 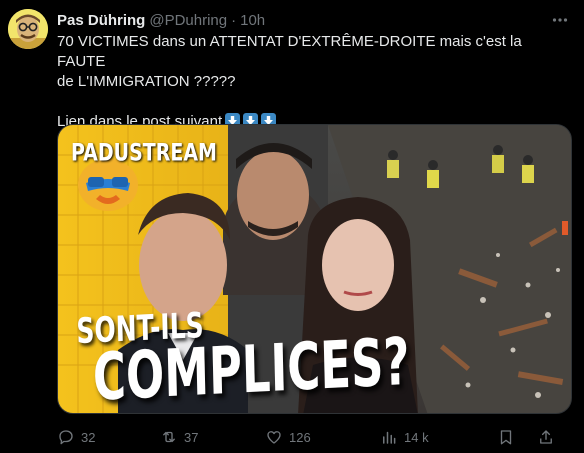 What do you see at coordinates (560, 20) in the screenshot?
I see `more-options-icon` at bounding box center [560, 20].